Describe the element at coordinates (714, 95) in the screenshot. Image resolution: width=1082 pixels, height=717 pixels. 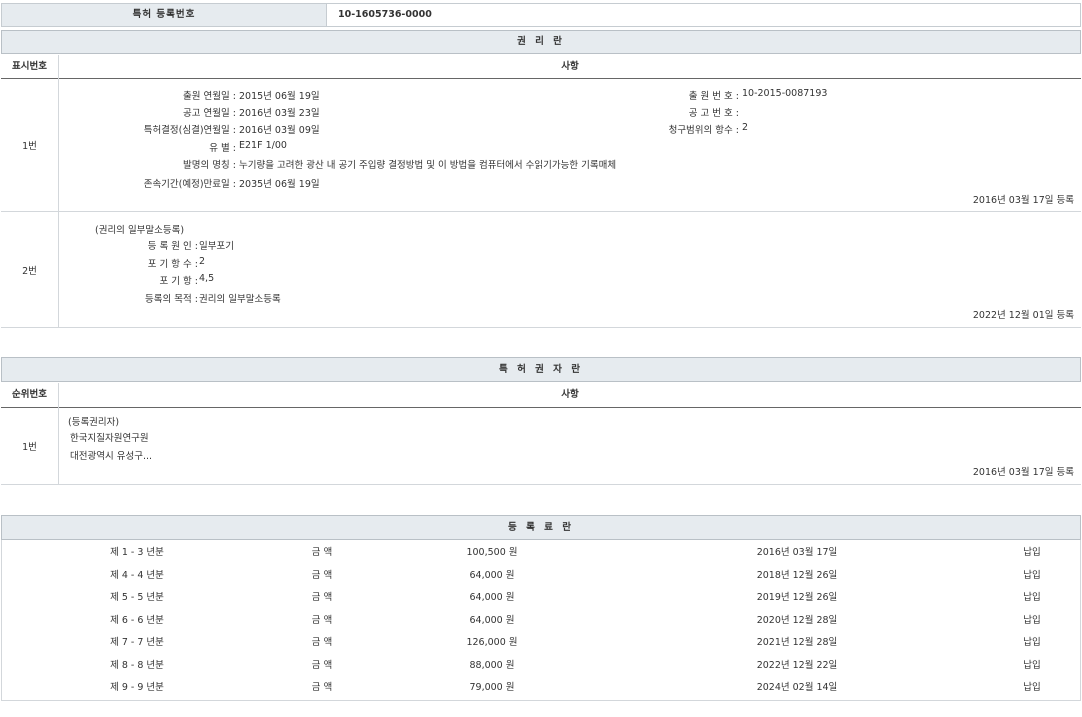
I see `app-no-label: 출 원 번 호 :` at that location.